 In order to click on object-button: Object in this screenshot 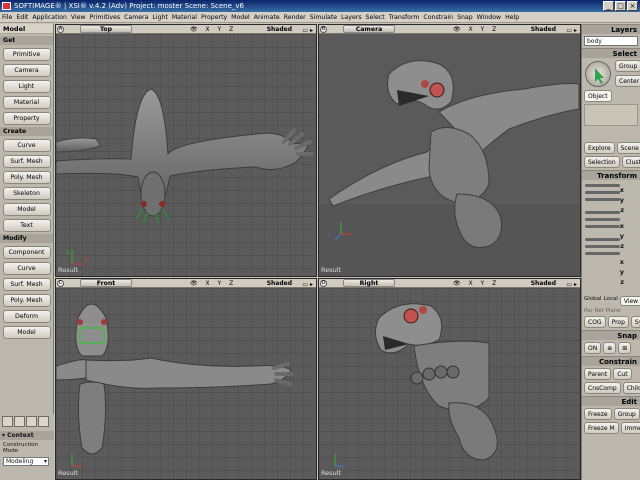, I will do `click(598, 96)`.